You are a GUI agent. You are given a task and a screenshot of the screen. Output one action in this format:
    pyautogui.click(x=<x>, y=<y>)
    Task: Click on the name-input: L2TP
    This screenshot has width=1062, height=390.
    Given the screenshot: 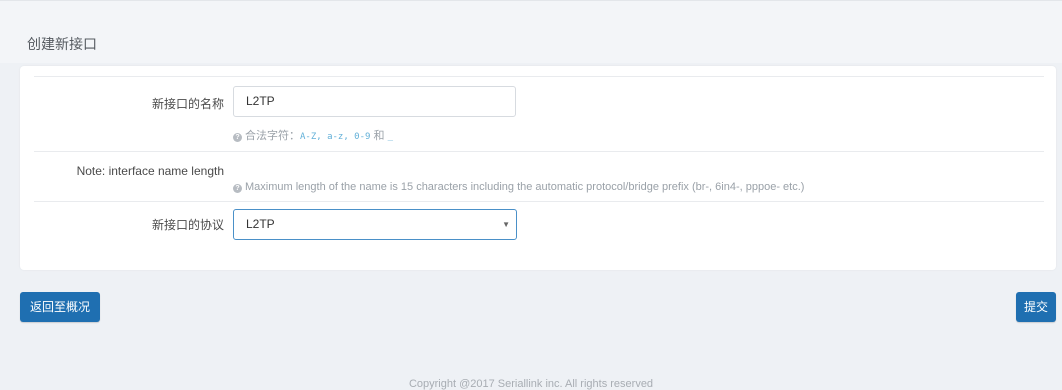 What is the action you would take?
    pyautogui.click(x=374, y=101)
    